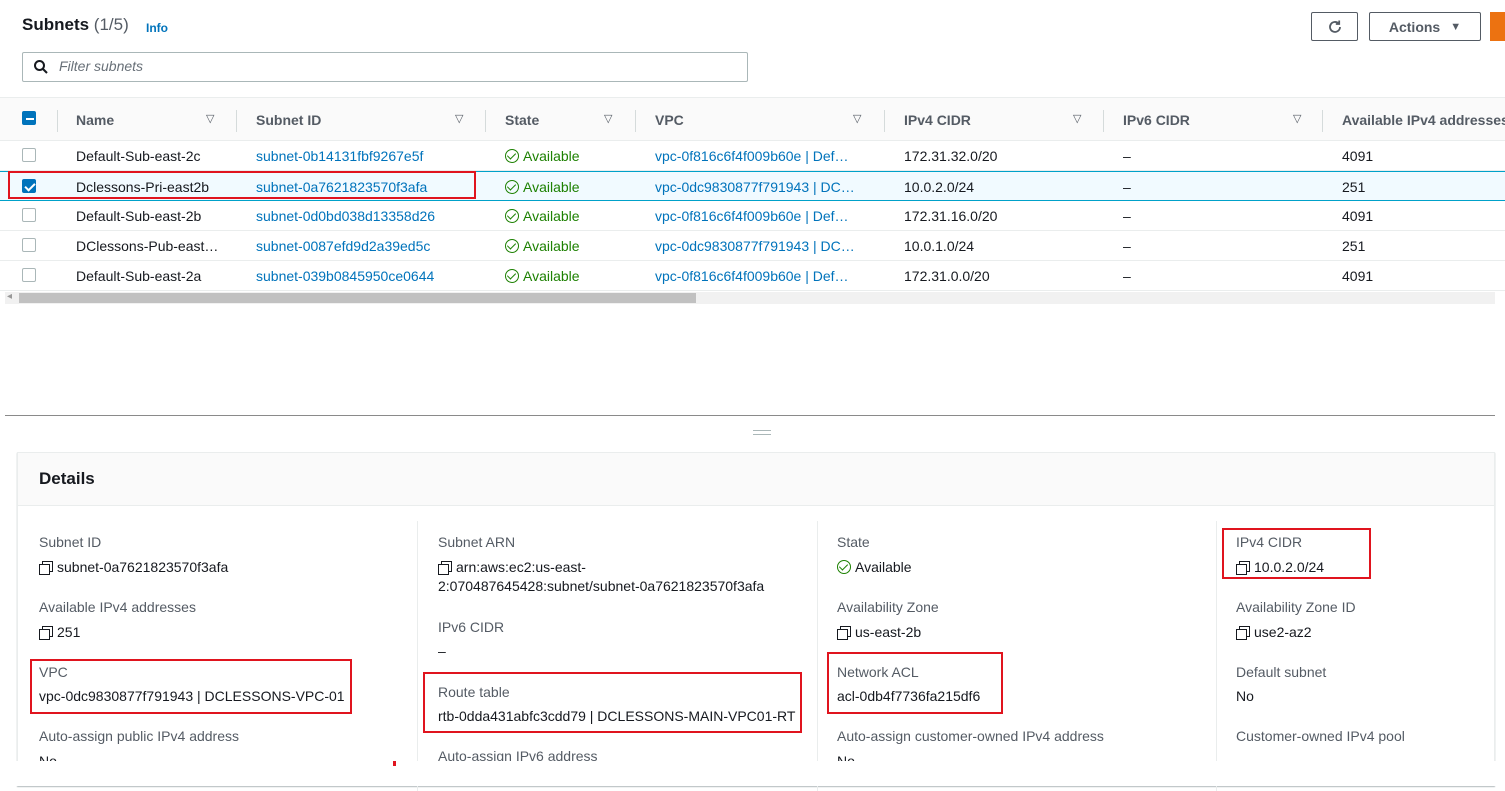  What do you see at coordinates (145, 120) in the screenshot?
I see `column-header-name: Name ▽` at bounding box center [145, 120].